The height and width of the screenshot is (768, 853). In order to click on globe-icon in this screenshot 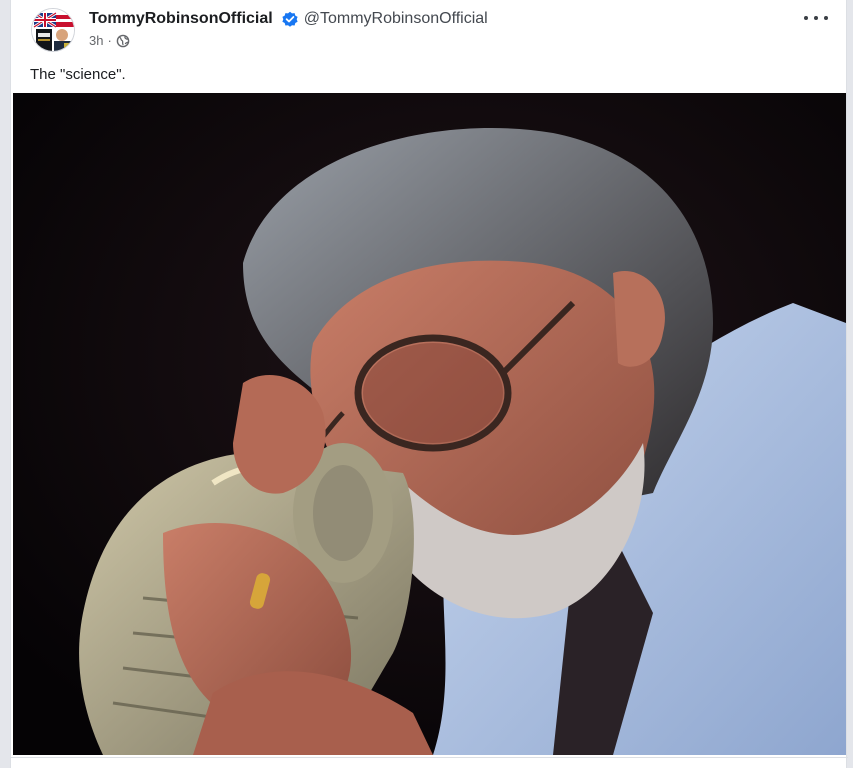, I will do `click(123, 41)`.